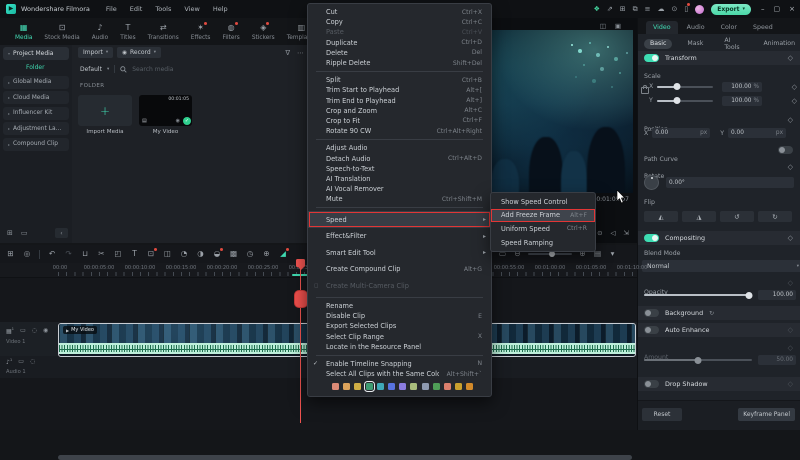  I want to click on scale-x-slider, so click(685, 86).